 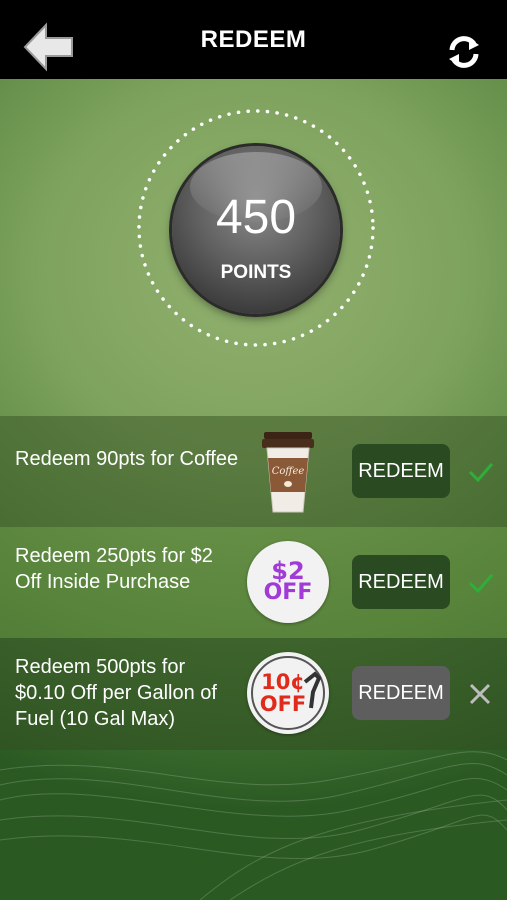 I want to click on refresh-icon, so click(x=464, y=52).